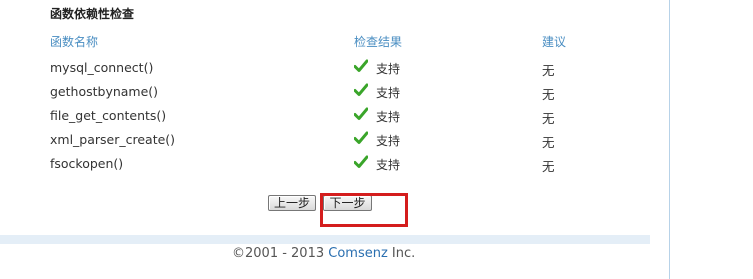 The image size is (753, 279). What do you see at coordinates (358, 253) in the screenshot?
I see `footer-brand: Comsenz` at bounding box center [358, 253].